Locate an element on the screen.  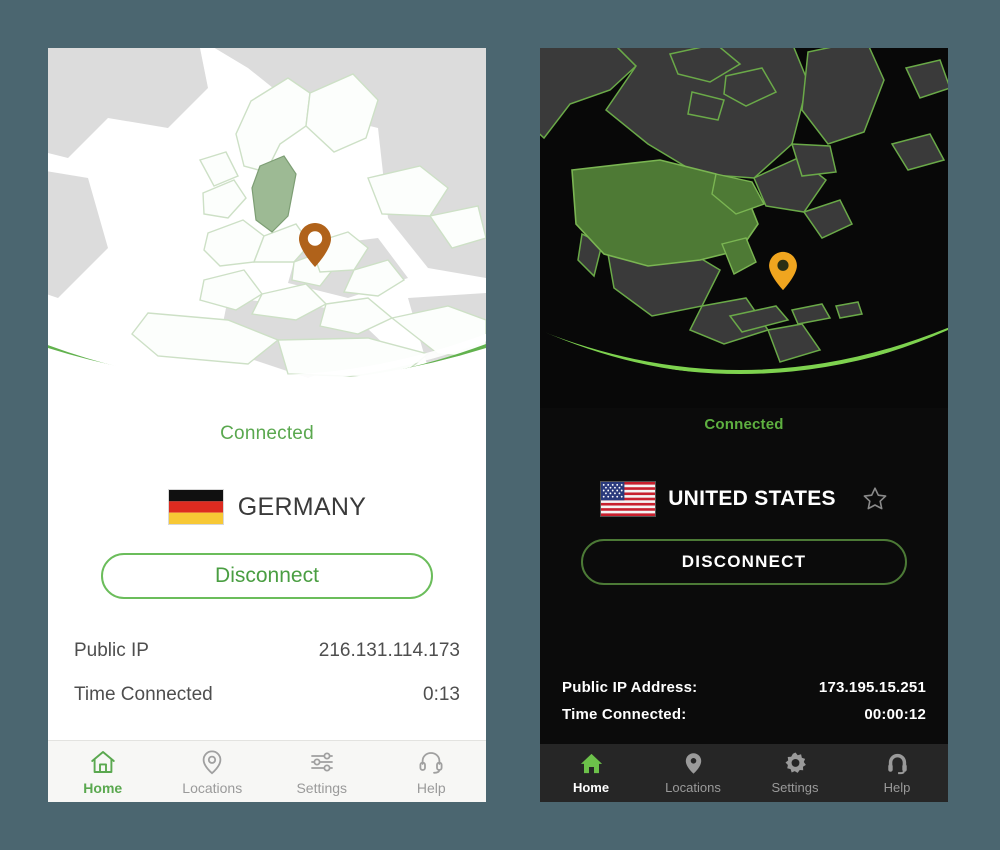
dark-spacer is located at coordinates (744, 629).